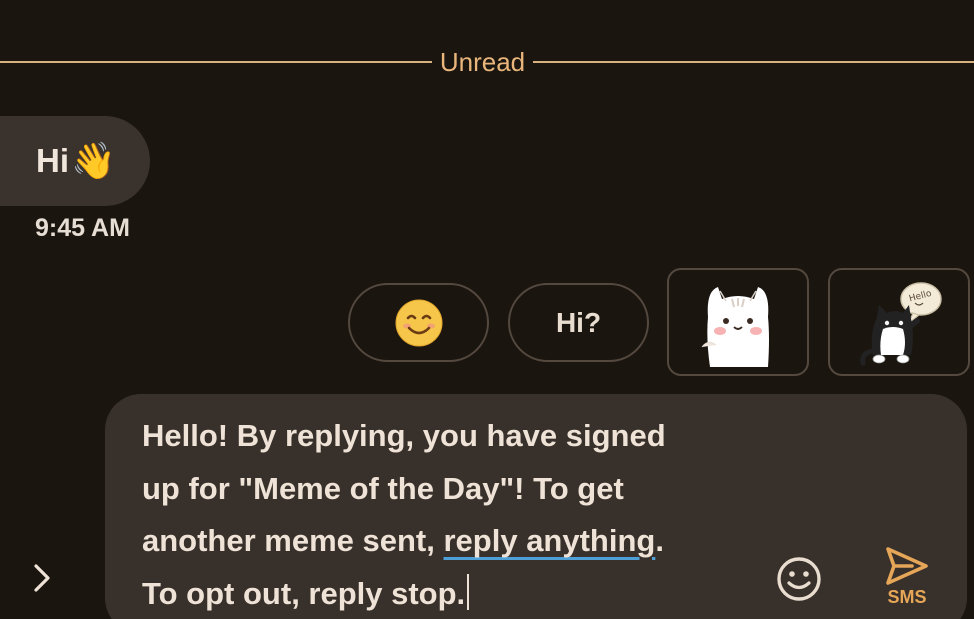 The image size is (974, 619). I want to click on expand-attachments-button, so click(42, 578).